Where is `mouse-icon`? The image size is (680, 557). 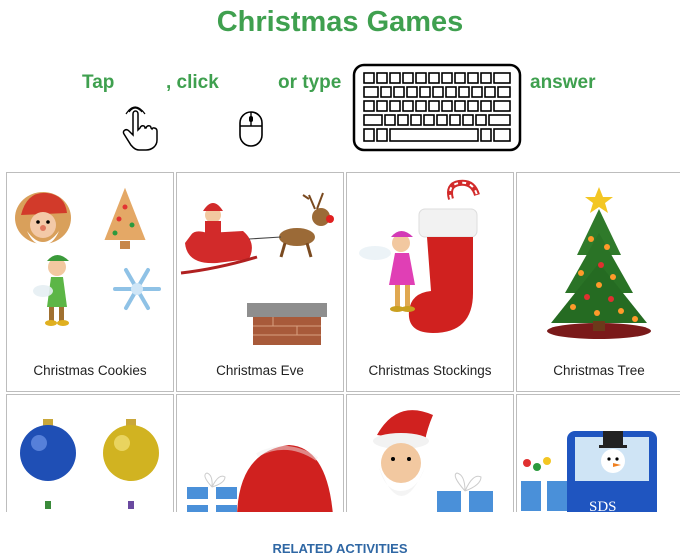
mouse-icon is located at coordinates (251, 129).